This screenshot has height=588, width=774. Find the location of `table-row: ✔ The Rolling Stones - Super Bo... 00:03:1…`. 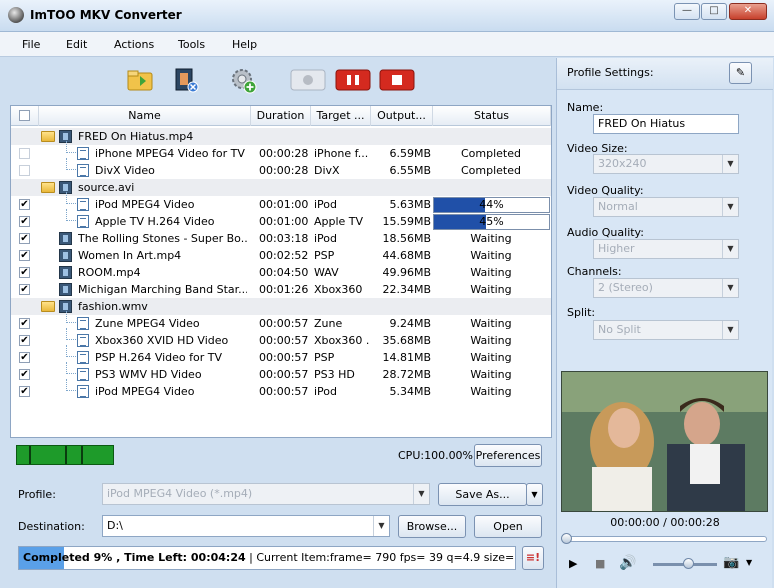

table-row: ✔ The Rolling Stones - Super Bo... 00:03:1… is located at coordinates (281, 238).